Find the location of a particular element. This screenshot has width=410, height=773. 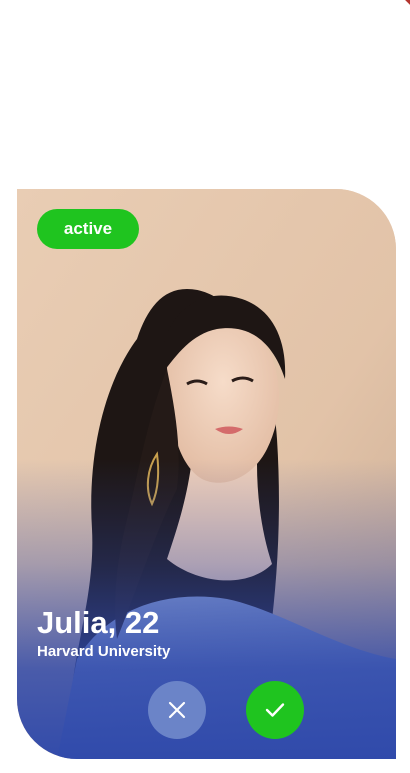

accept-button is located at coordinates (275, 710).